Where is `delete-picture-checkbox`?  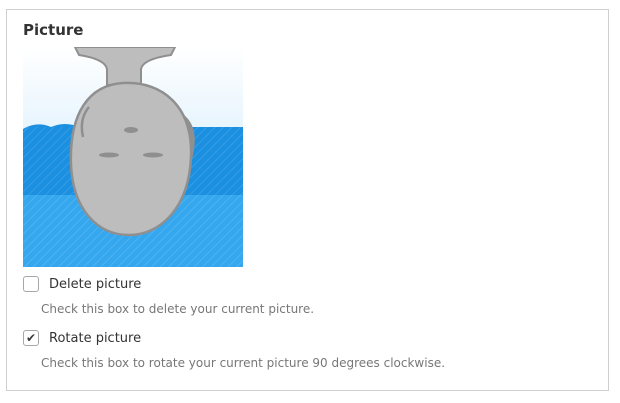
delete-picture-checkbox is located at coordinates (31, 284).